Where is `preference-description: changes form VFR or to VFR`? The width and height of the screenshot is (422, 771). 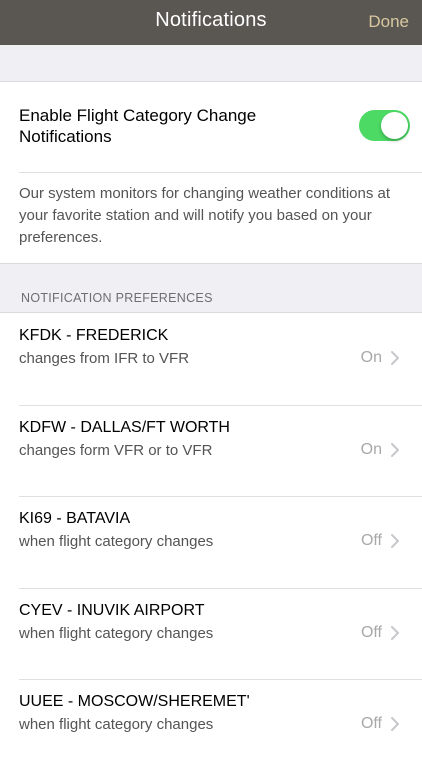 preference-description: changes form VFR or to VFR is located at coordinates (116, 450).